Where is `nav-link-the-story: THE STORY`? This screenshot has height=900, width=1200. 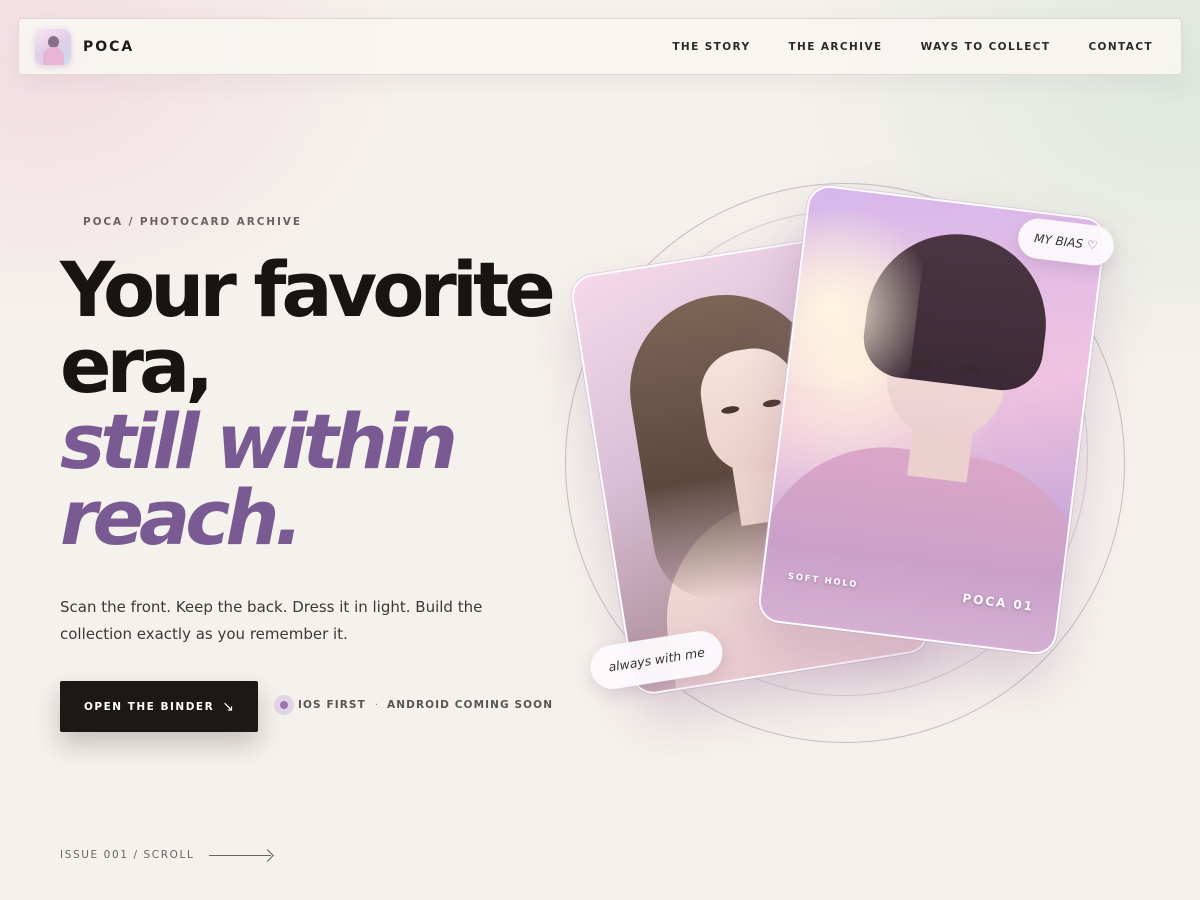
nav-link-the-story: THE STORY is located at coordinates (711, 47).